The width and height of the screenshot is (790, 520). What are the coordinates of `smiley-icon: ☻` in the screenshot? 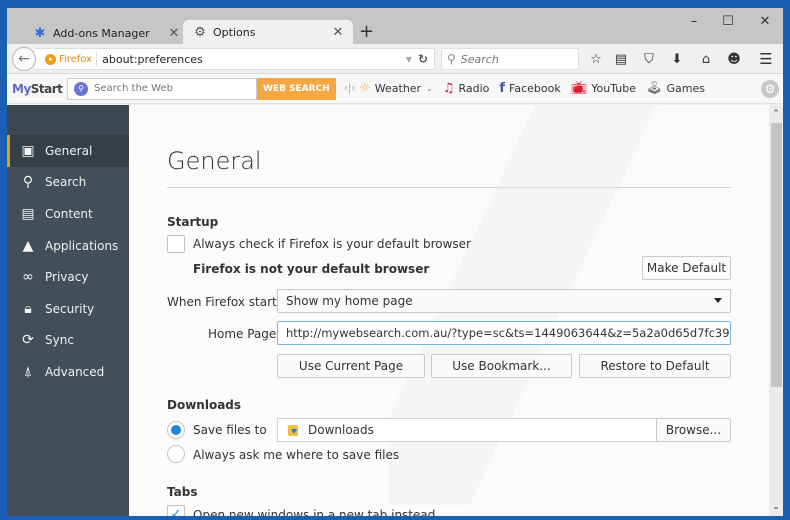 It's located at (734, 59).